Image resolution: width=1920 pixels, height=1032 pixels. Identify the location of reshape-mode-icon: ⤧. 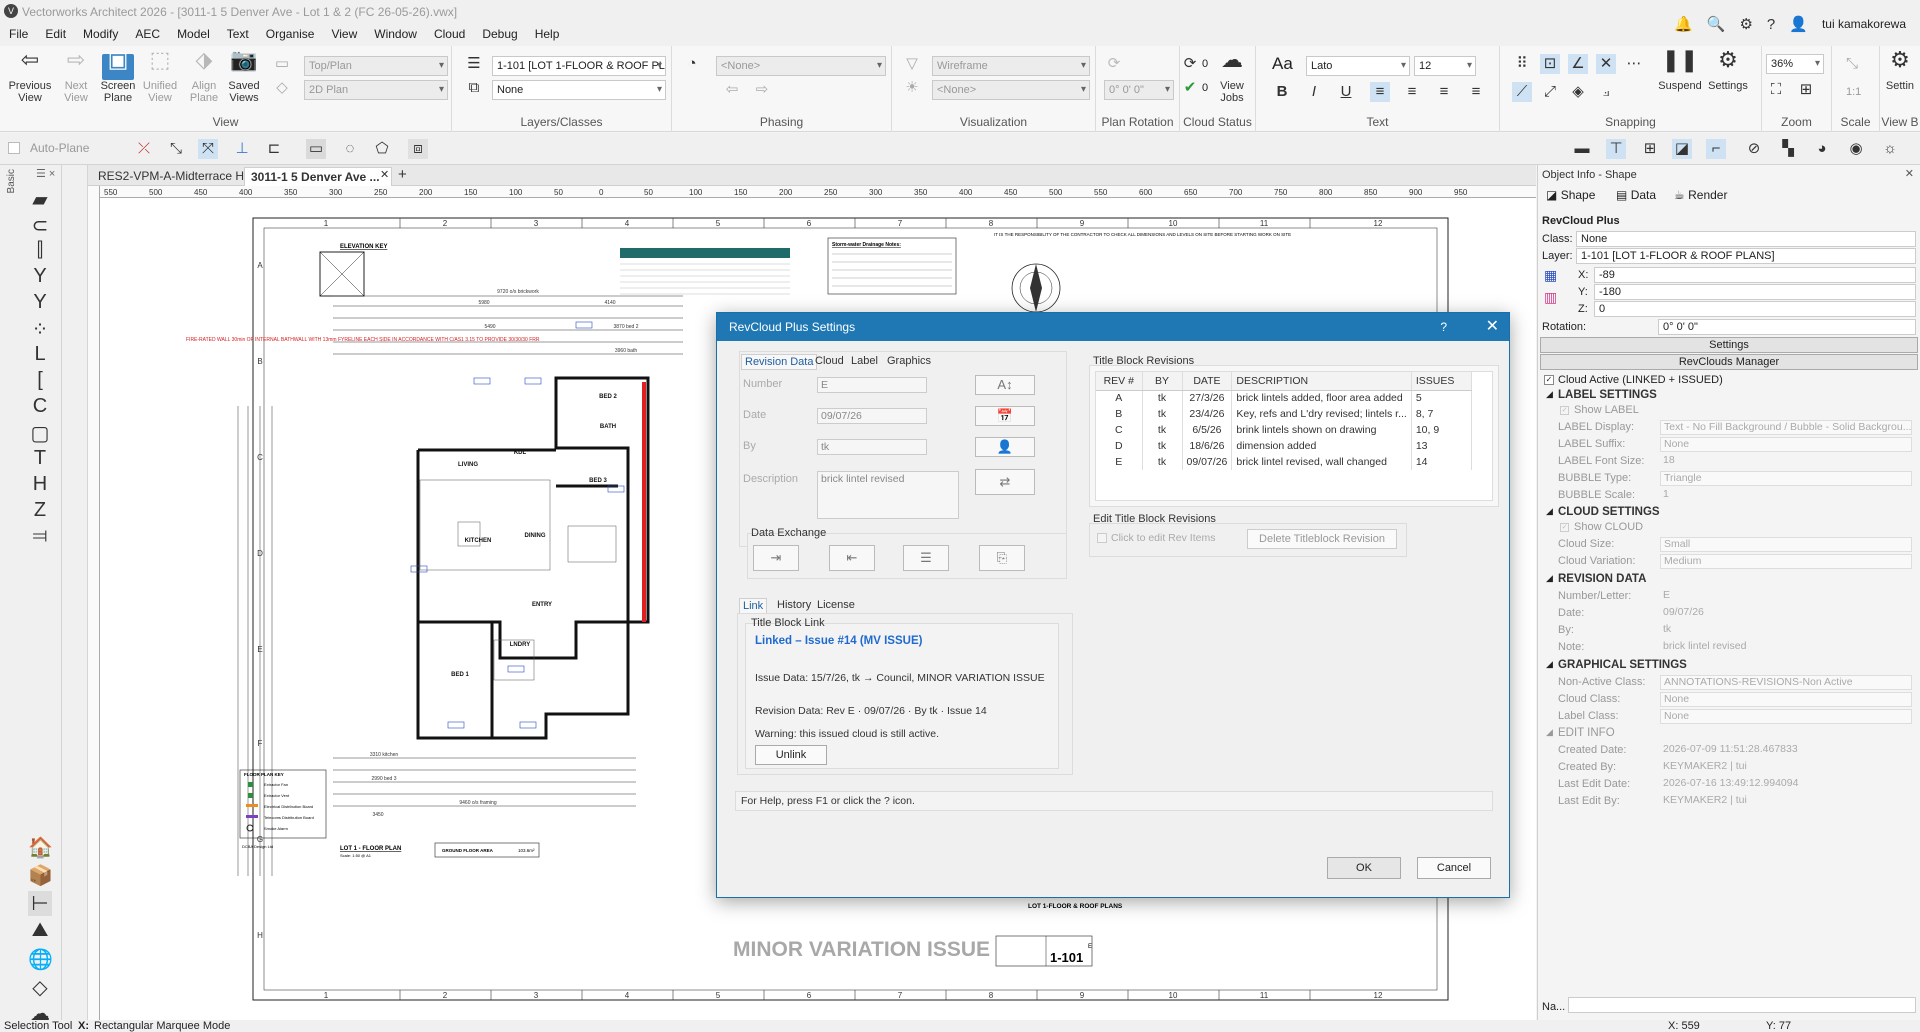
(208, 149).